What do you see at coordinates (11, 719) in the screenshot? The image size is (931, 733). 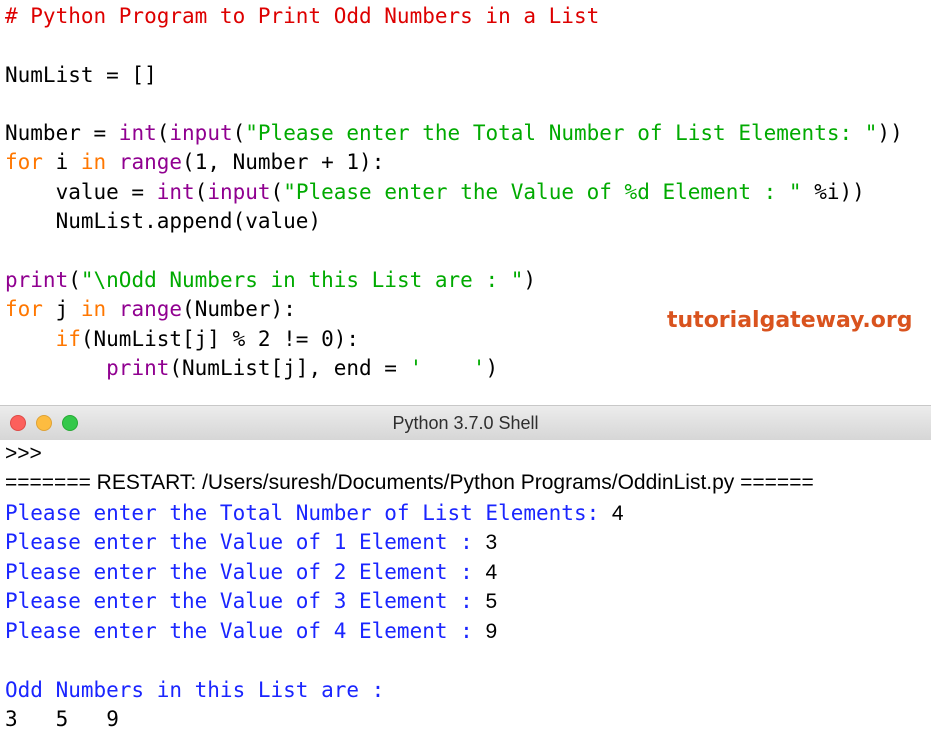 I see `result-value: 3` at bounding box center [11, 719].